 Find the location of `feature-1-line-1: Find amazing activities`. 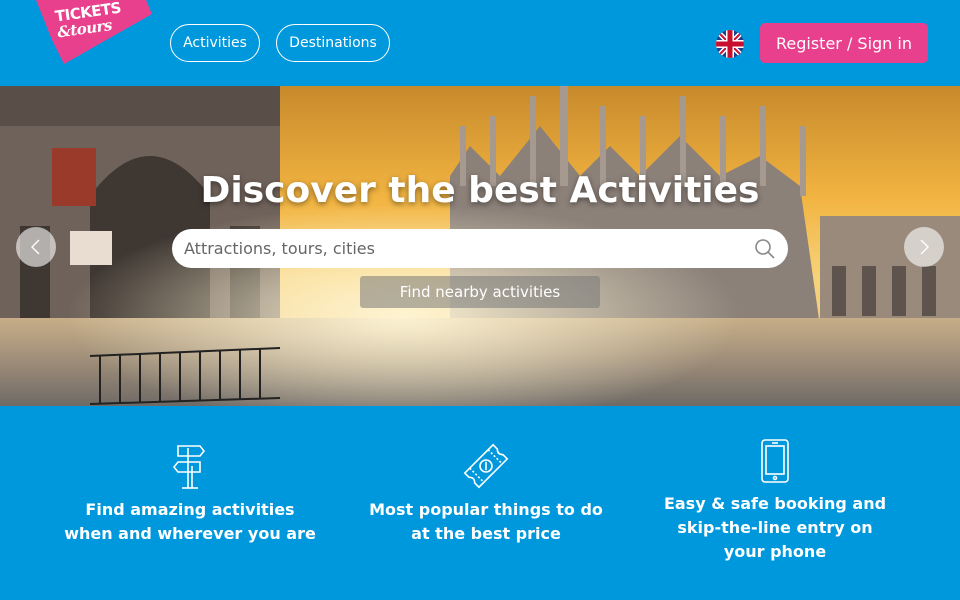

feature-1-line-1: Find amazing activities is located at coordinates (190, 509).